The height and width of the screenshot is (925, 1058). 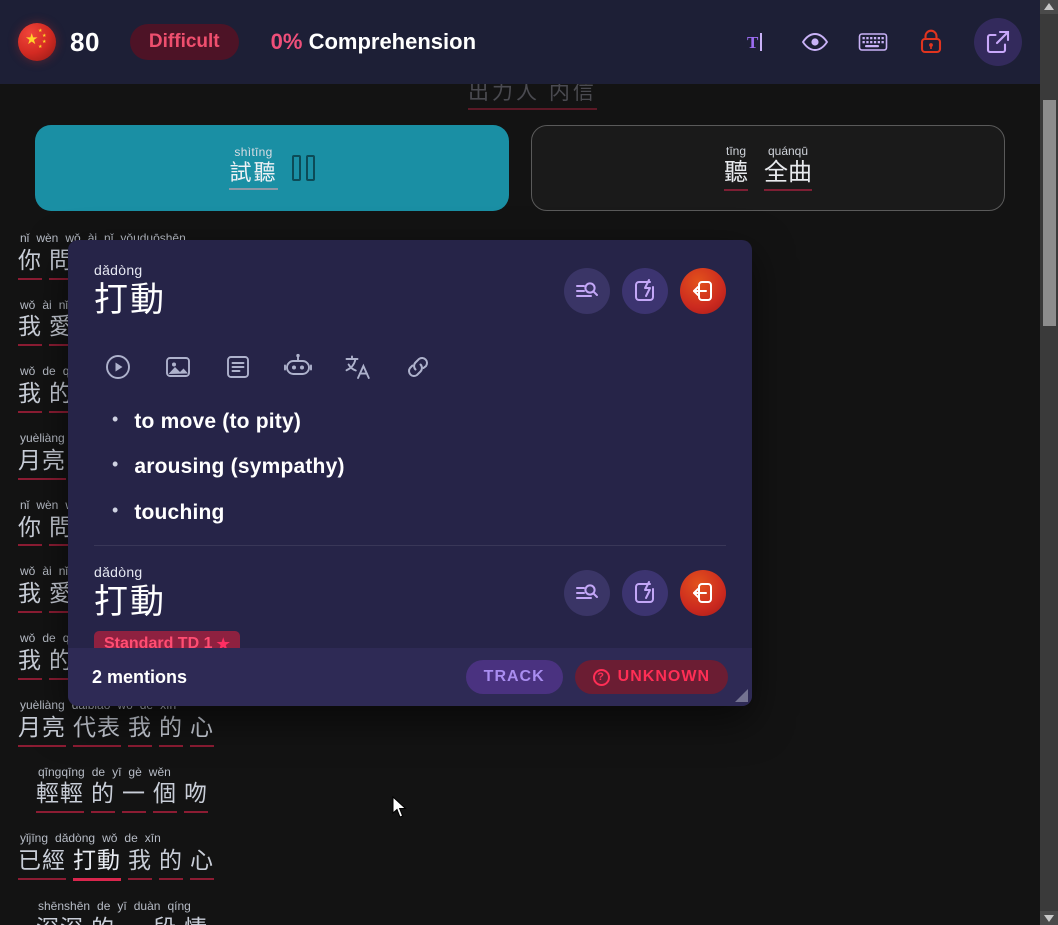 I want to click on lyric-hanzi-token: 你, so click(x=30, y=259).